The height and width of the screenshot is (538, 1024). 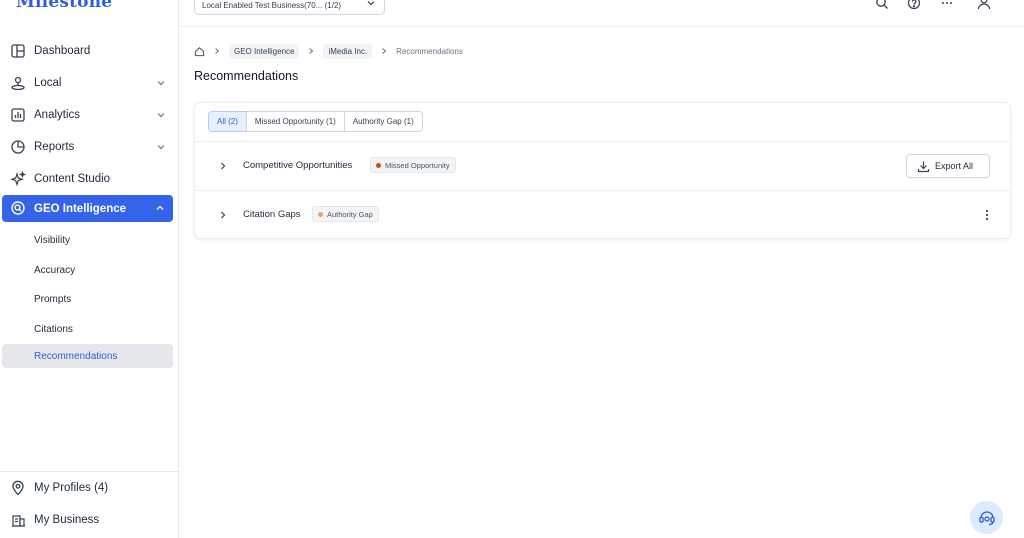 What do you see at coordinates (272, 214) in the screenshot?
I see `row-title: Citation Gaps` at bounding box center [272, 214].